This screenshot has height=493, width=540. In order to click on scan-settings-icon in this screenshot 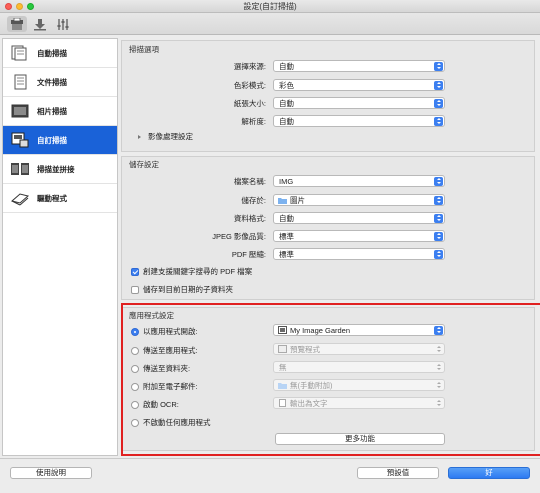, I will do `click(17, 23)`.